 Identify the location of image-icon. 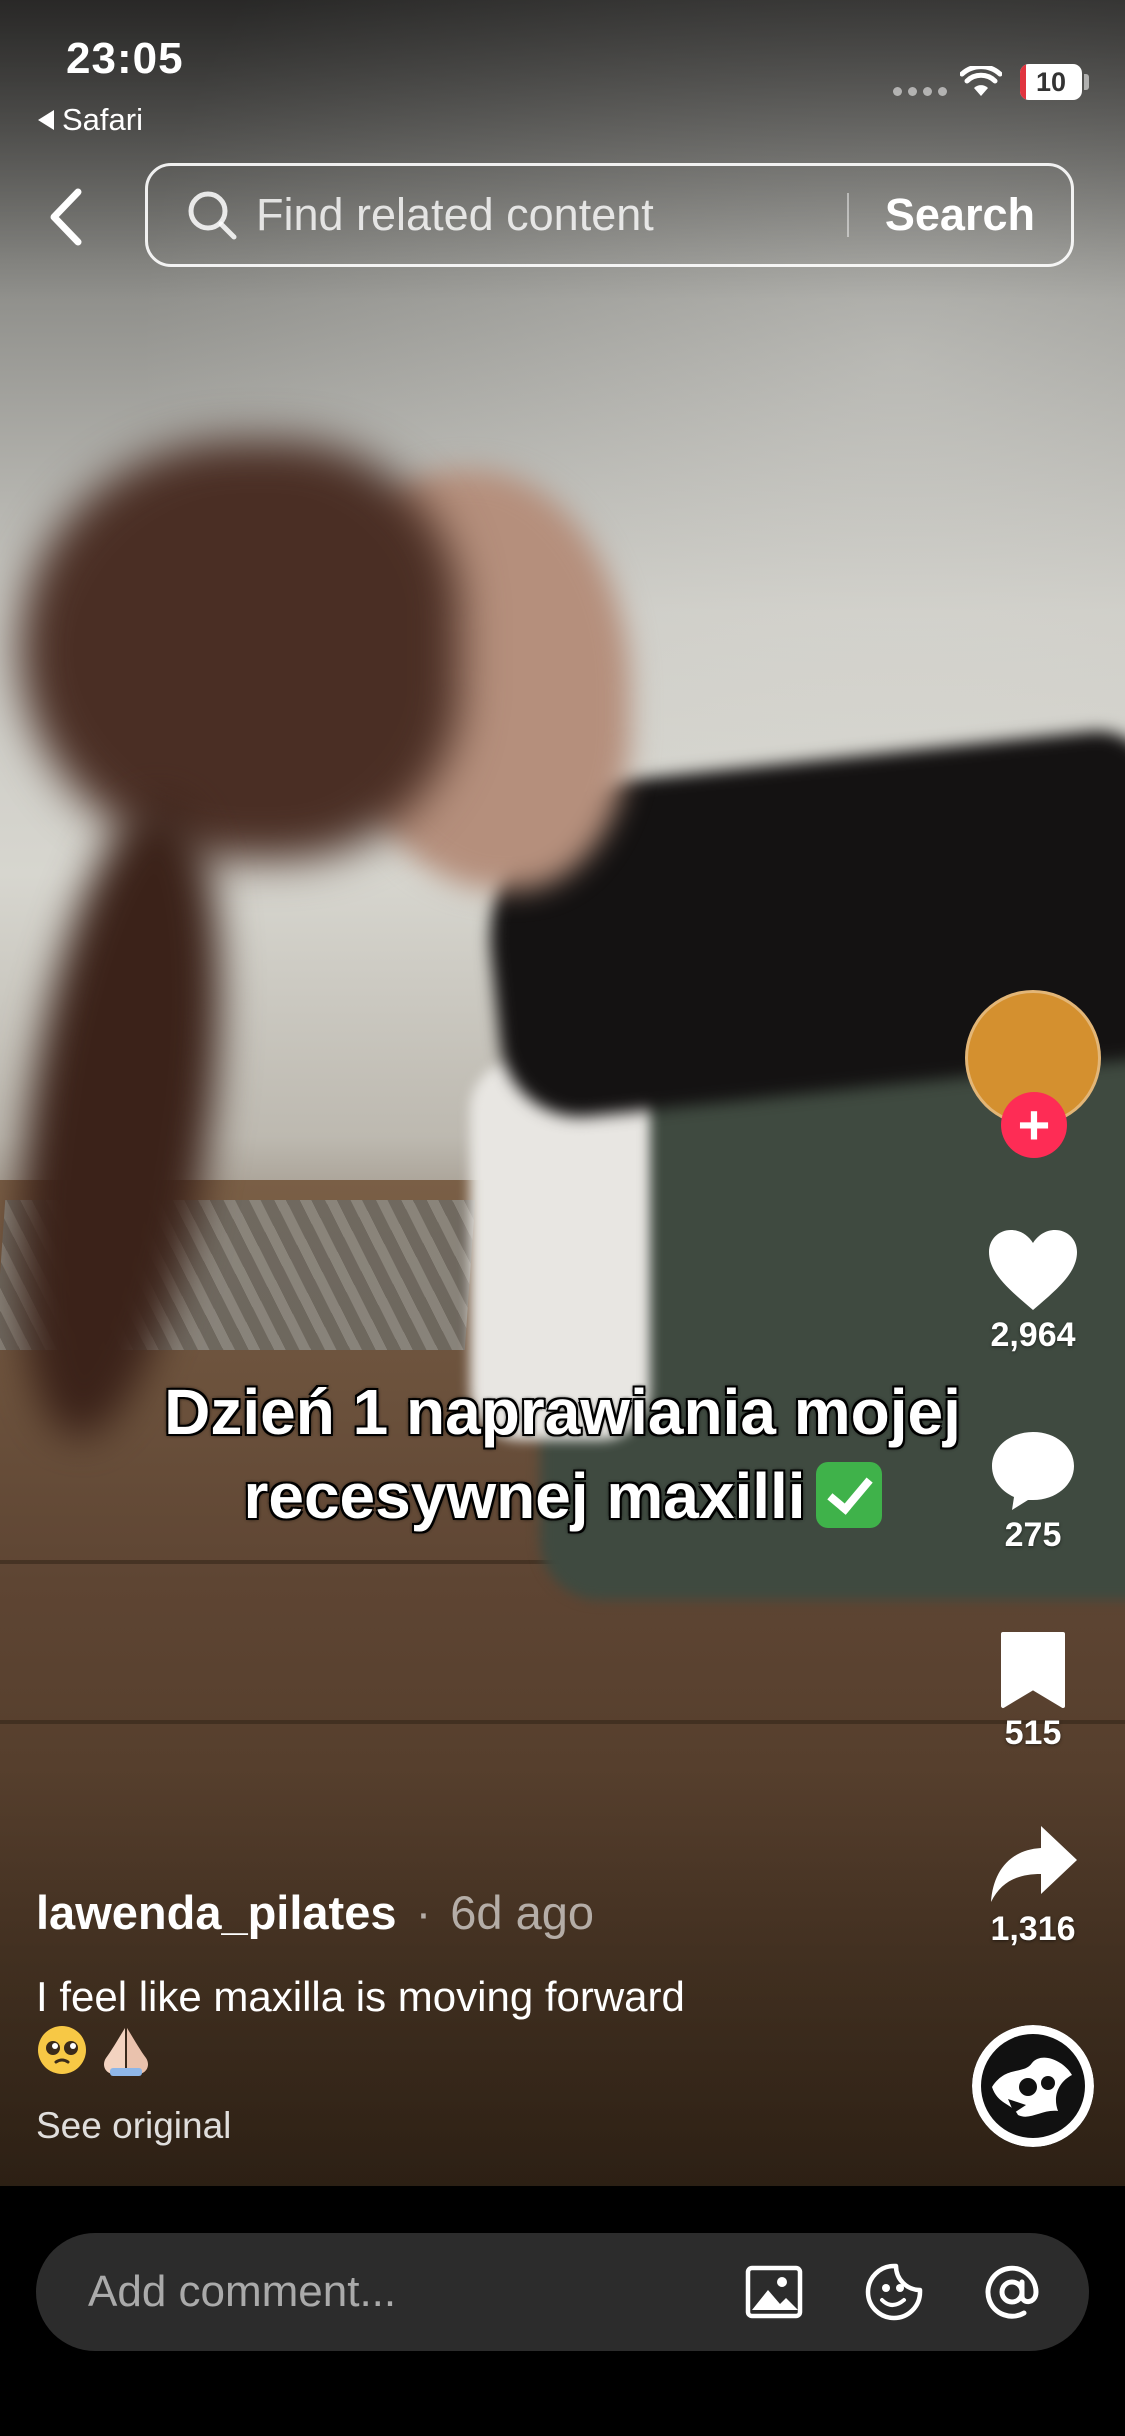
(774, 2292).